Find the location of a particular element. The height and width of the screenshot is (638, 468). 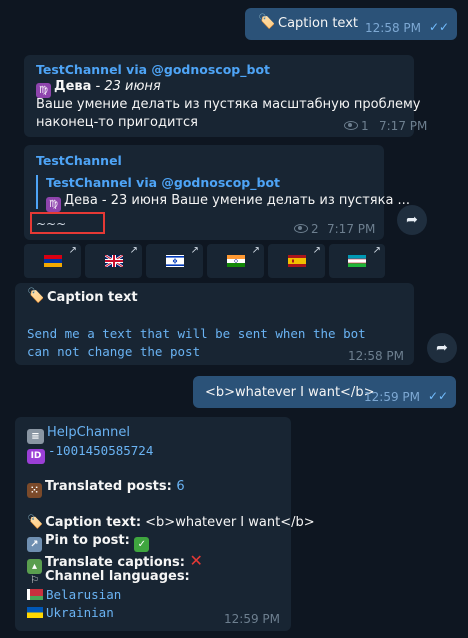

languages-label: Channel languages: is located at coordinates (117, 576).